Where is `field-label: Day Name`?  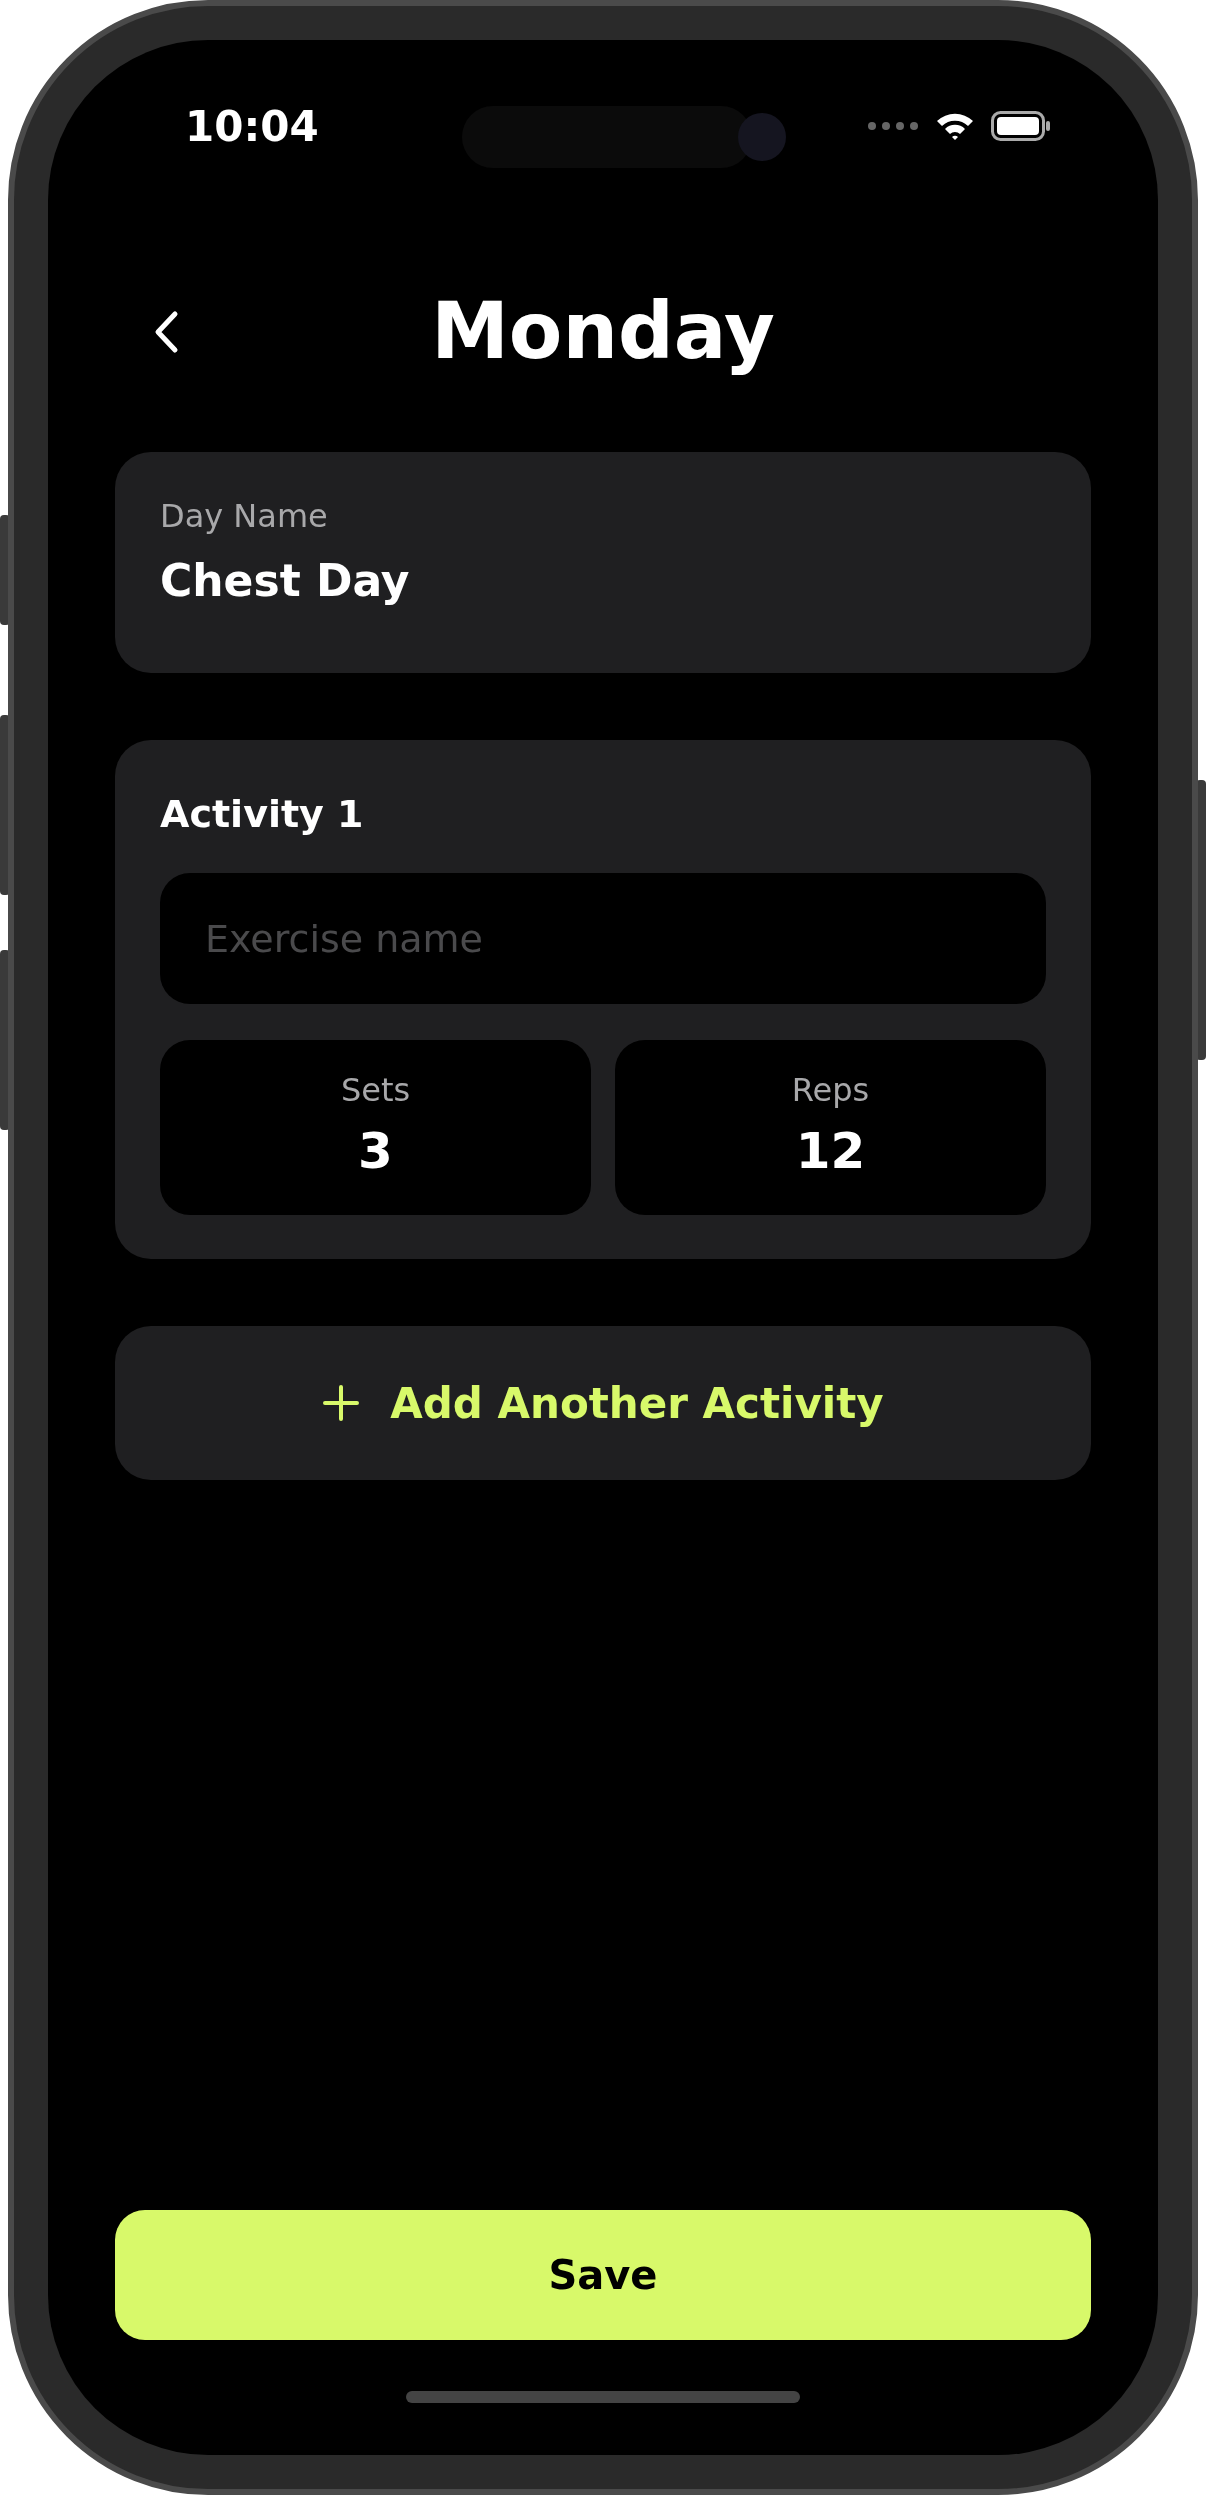
field-label: Day Name is located at coordinates (244, 516).